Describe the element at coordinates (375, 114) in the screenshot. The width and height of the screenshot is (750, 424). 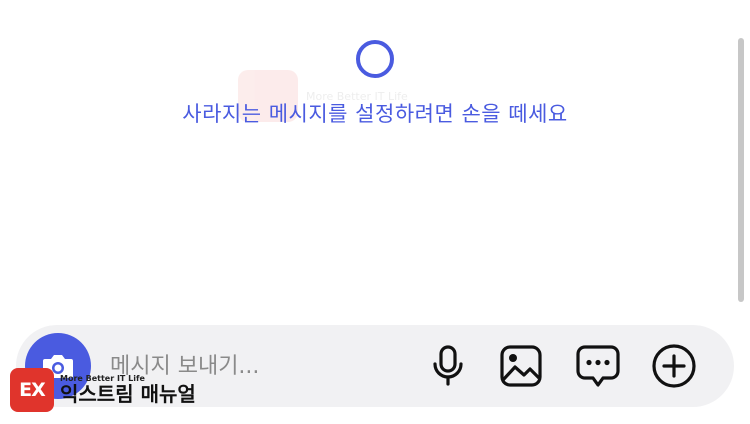
I see `vanish-mode-hint: 사라지는 메시지를 설정하려면 손을 떼세요` at that location.